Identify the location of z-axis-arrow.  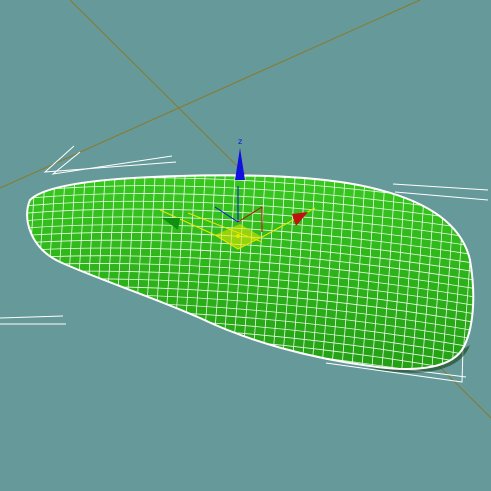
(240, 164).